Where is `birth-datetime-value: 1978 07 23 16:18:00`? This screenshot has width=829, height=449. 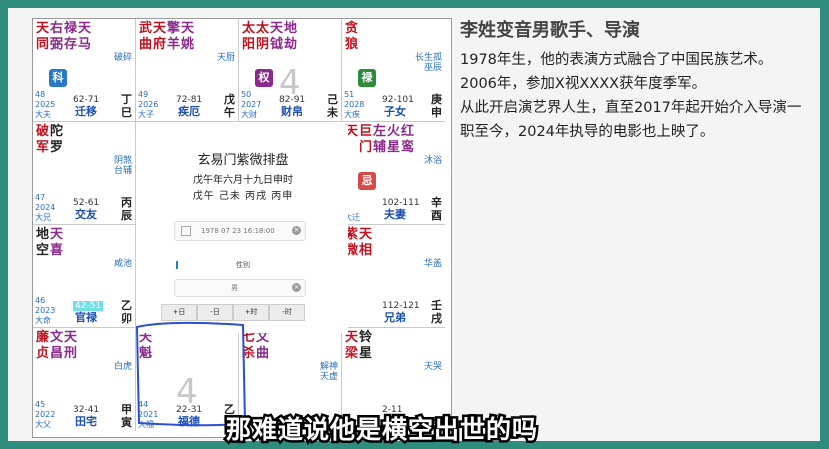 birth-datetime-value: 1978 07 23 16:18:00 is located at coordinates (238, 231).